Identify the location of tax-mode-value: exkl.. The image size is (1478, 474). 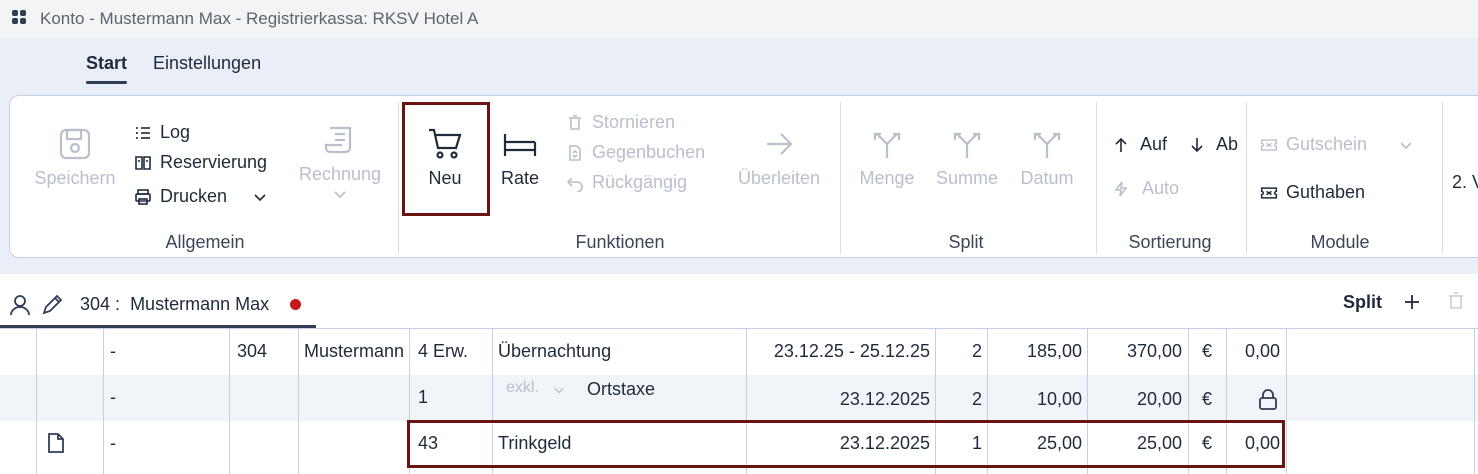
(522, 387).